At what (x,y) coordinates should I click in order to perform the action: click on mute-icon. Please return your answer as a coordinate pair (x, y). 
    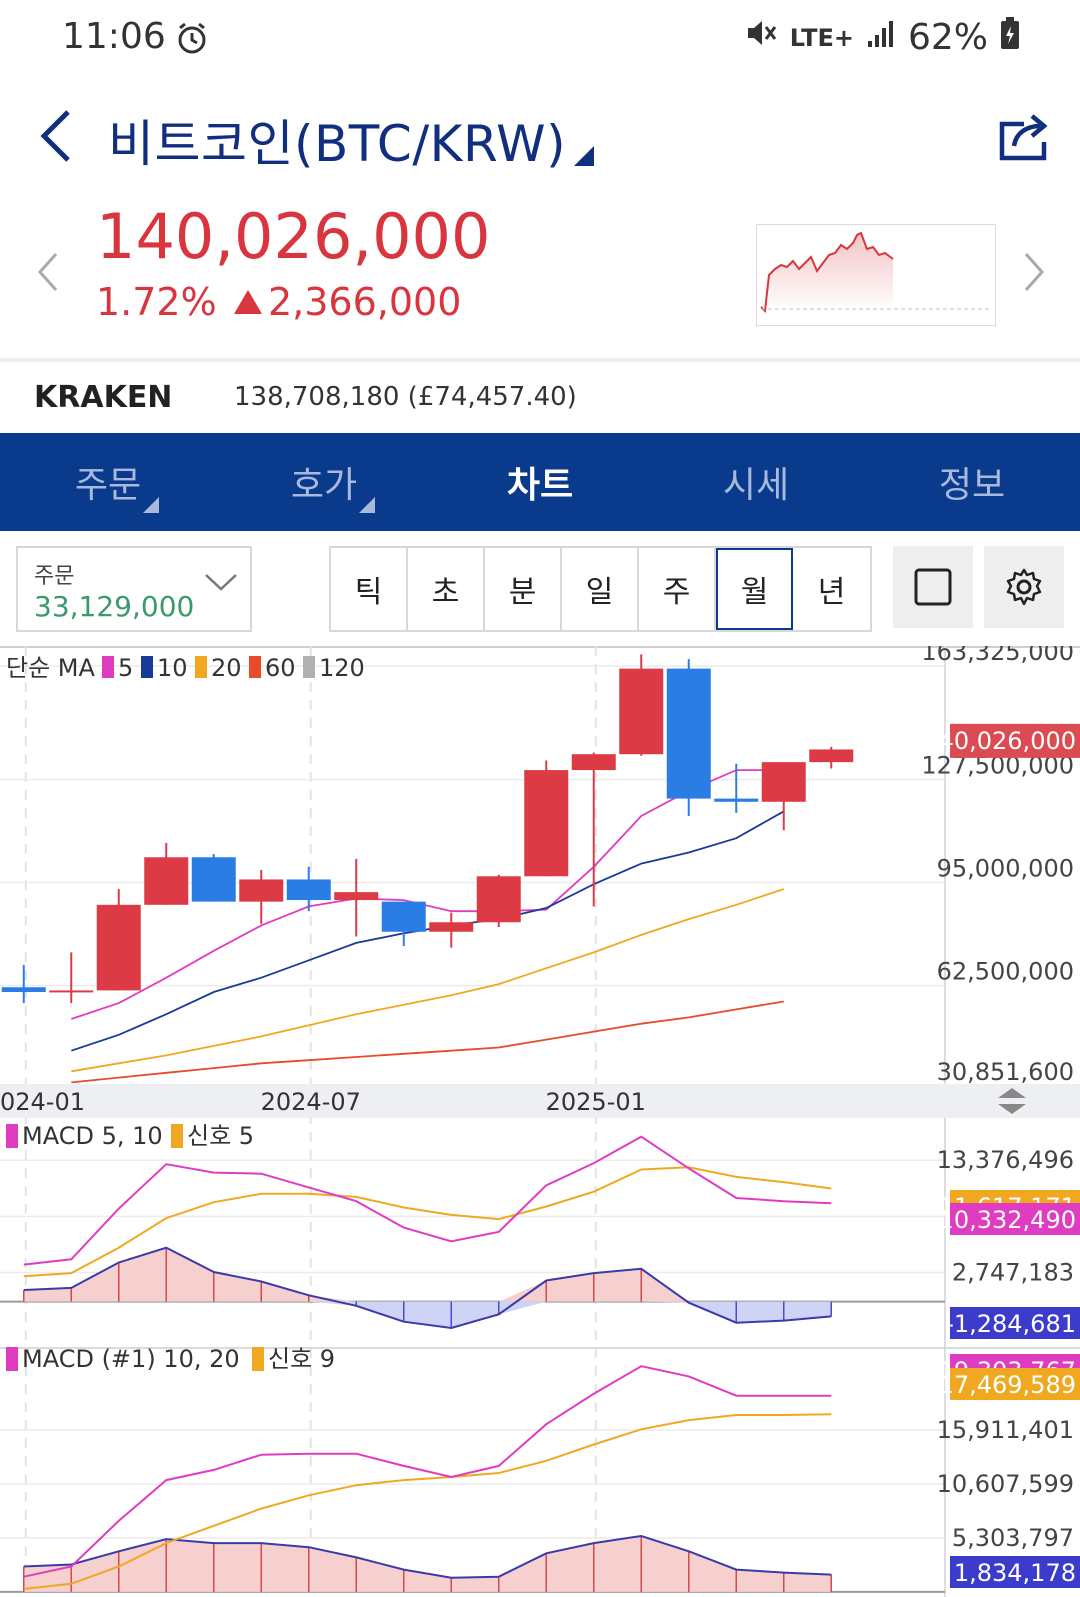
    Looking at the image, I should click on (761, 37).